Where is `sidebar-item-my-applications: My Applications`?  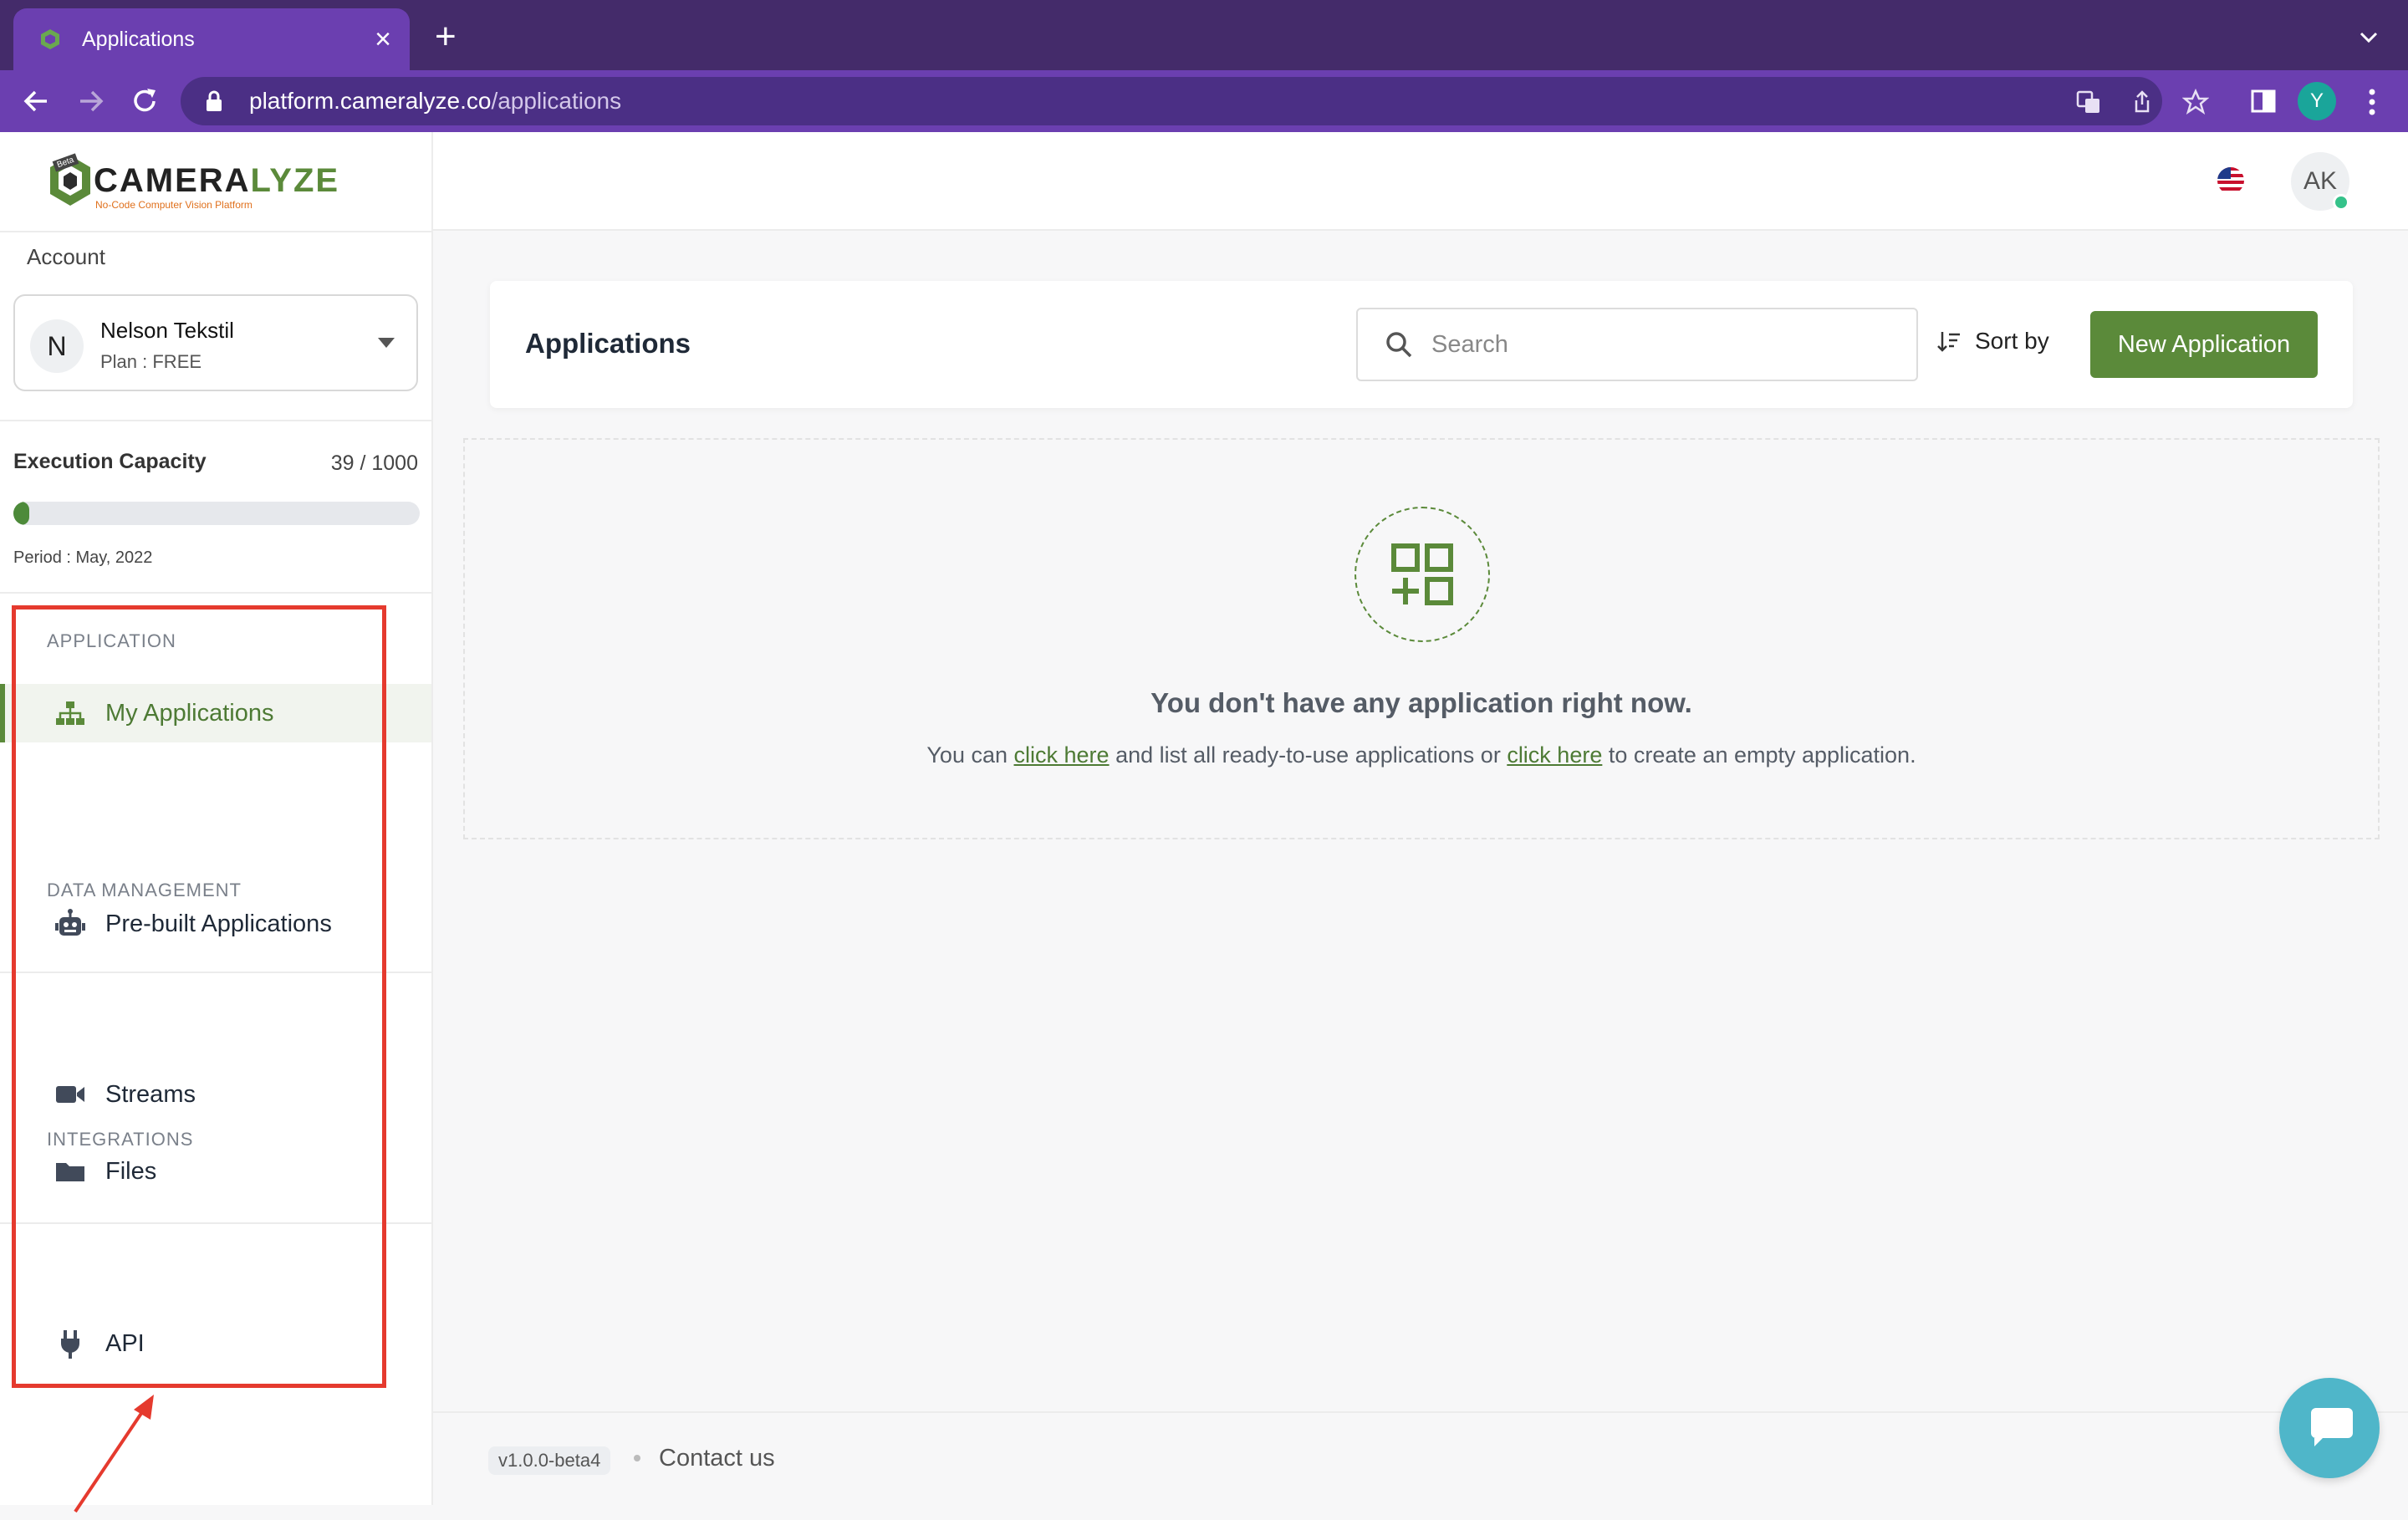 sidebar-item-my-applications: My Applications is located at coordinates (215, 713).